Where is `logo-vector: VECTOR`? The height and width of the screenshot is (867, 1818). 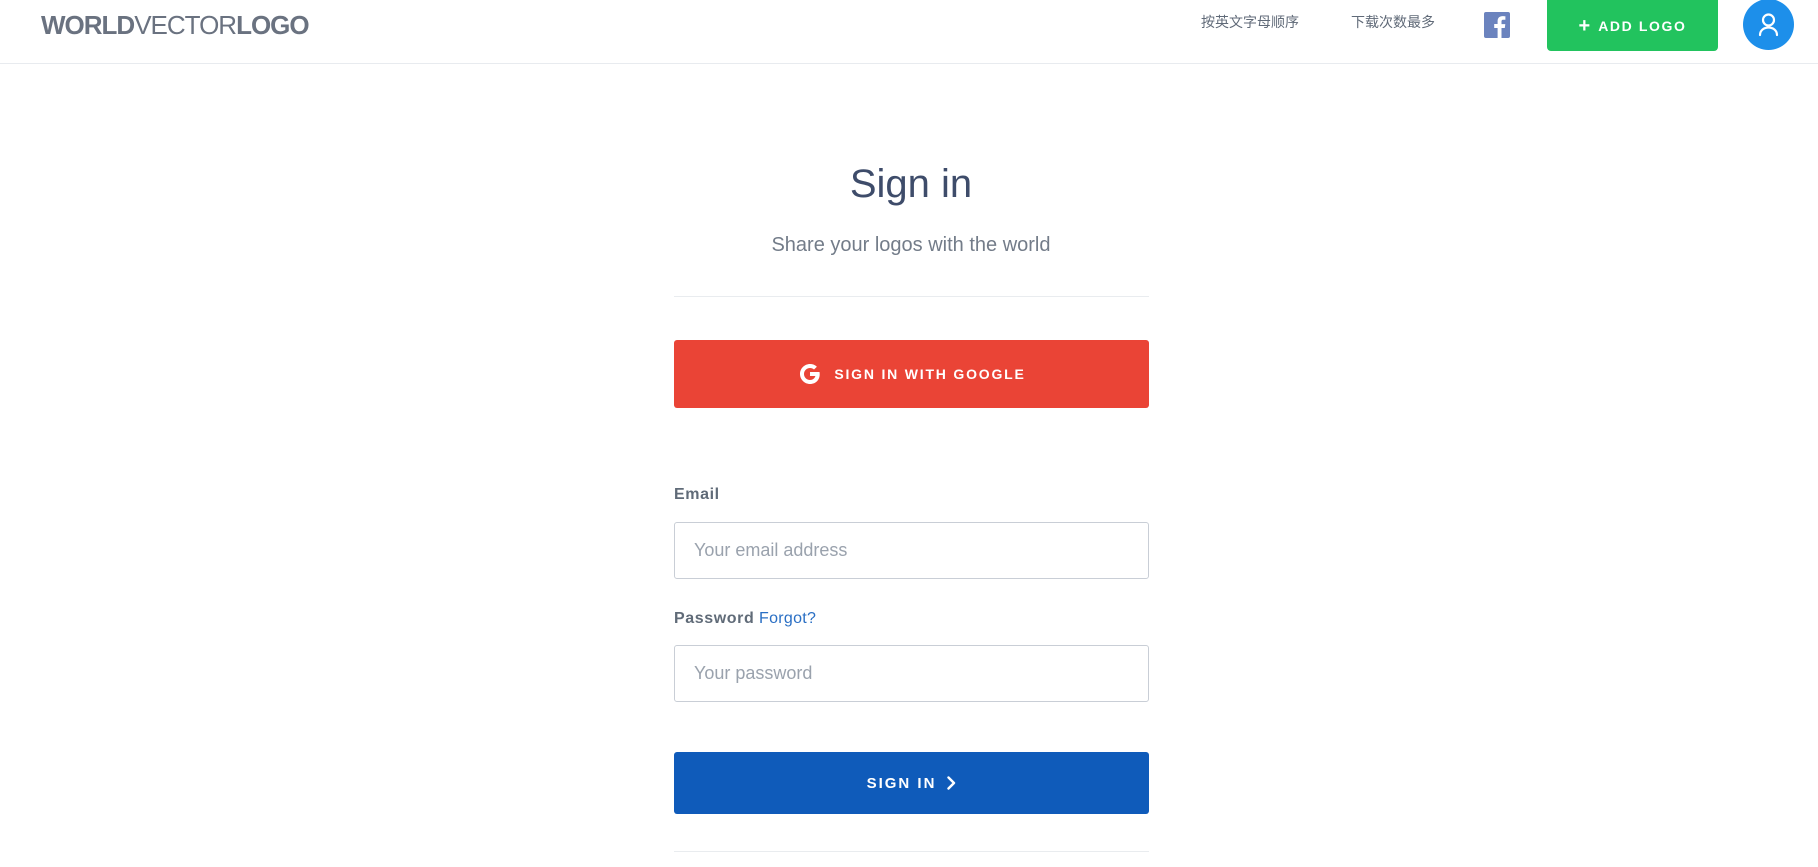
logo-vector: VECTOR is located at coordinates (185, 25).